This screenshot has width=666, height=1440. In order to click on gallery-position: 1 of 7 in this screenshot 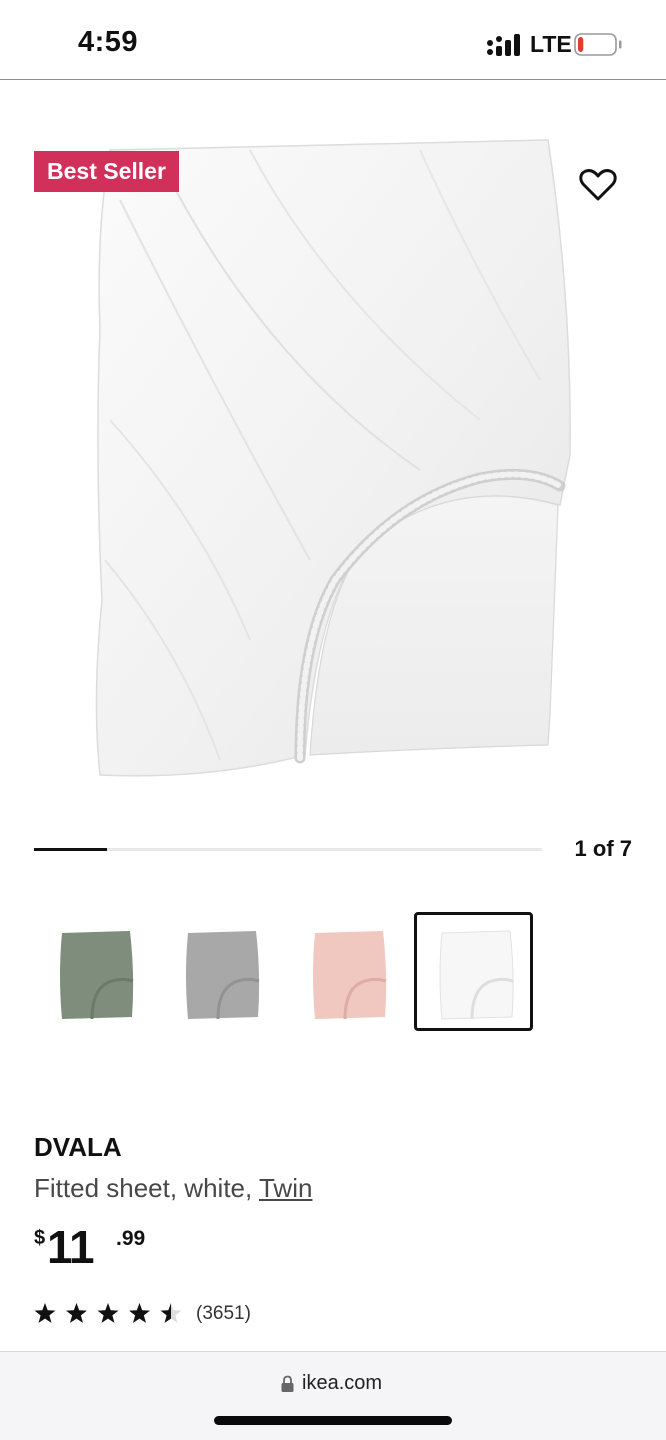, I will do `click(603, 848)`.